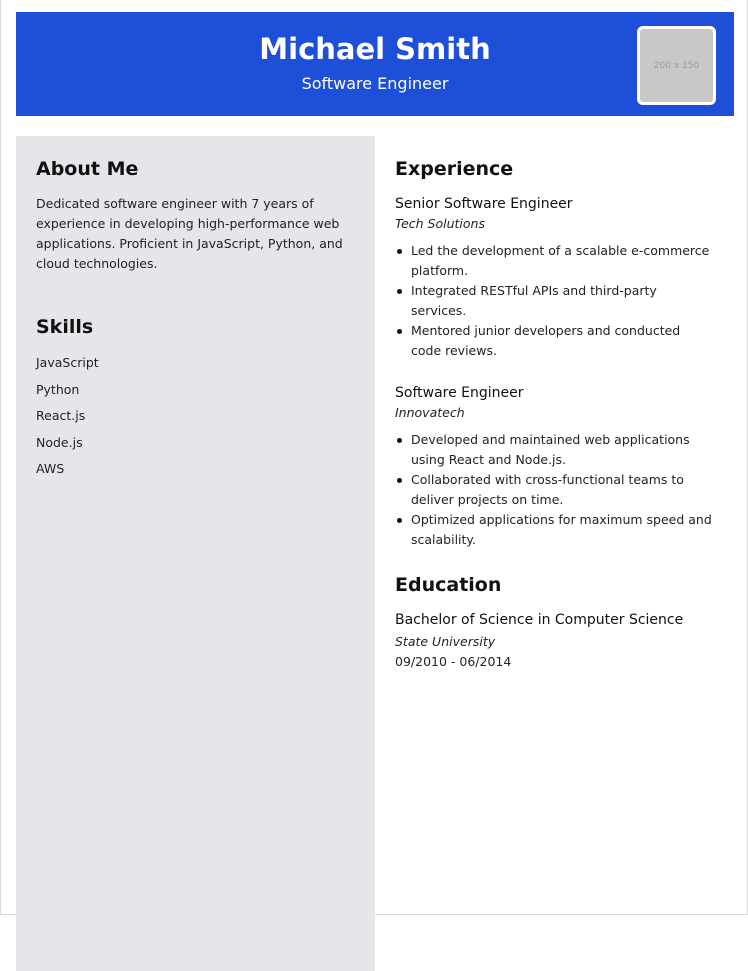 This screenshot has height=971, width=748. What do you see at coordinates (454, 169) in the screenshot?
I see `experience-title: Experience` at bounding box center [454, 169].